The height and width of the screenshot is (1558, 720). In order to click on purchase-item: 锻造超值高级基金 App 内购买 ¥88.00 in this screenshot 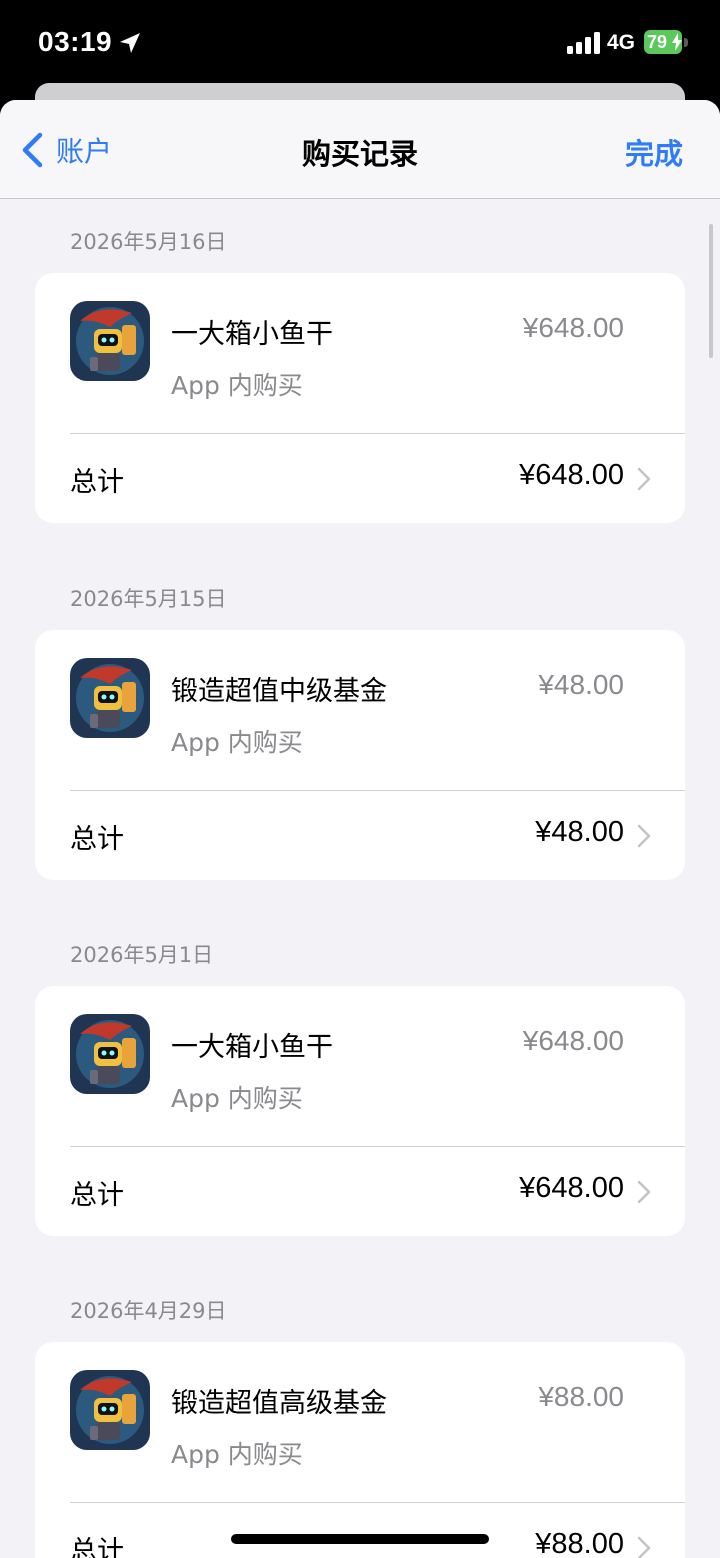, I will do `click(360, 1422)`.